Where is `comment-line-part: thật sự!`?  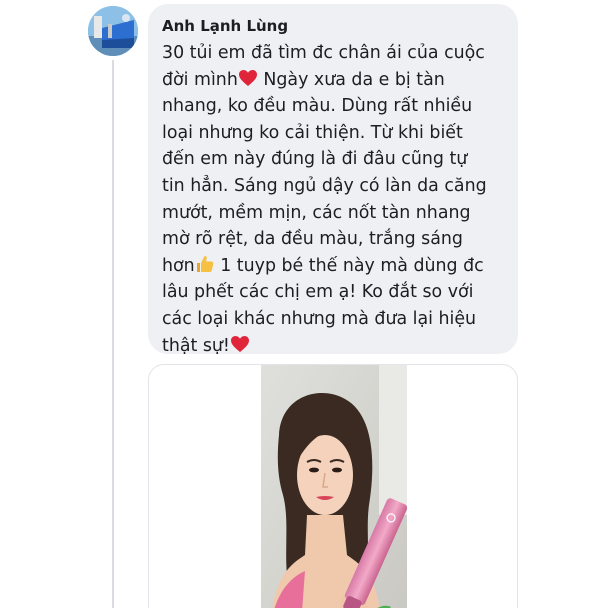 comment-line-part: thật sự! is located at coordinates (196, 345).